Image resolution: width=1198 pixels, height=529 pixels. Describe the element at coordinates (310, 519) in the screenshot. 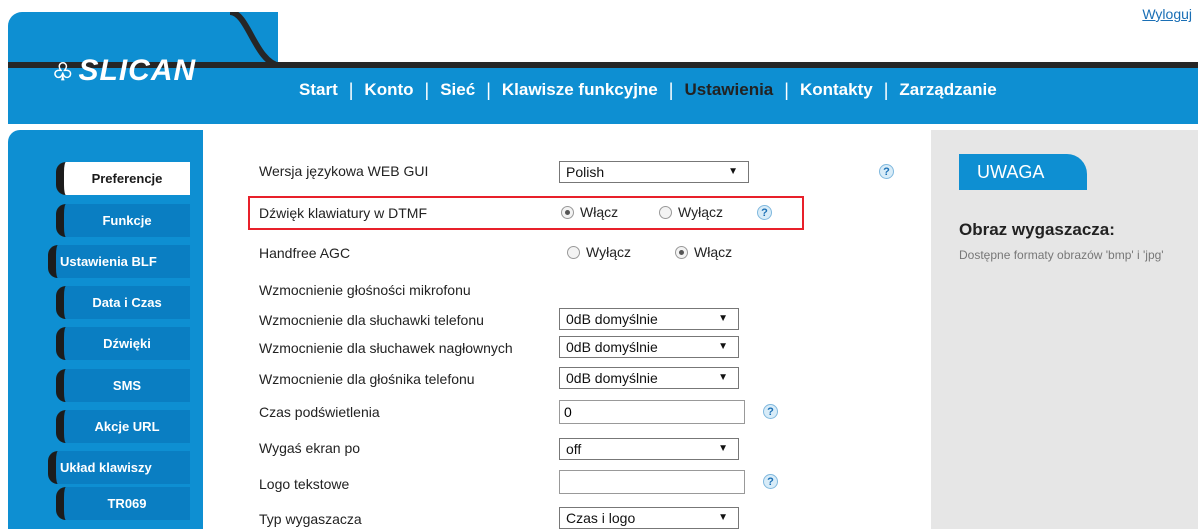

I see `screensaver-type-label: Typ wygaszacza` at that location.